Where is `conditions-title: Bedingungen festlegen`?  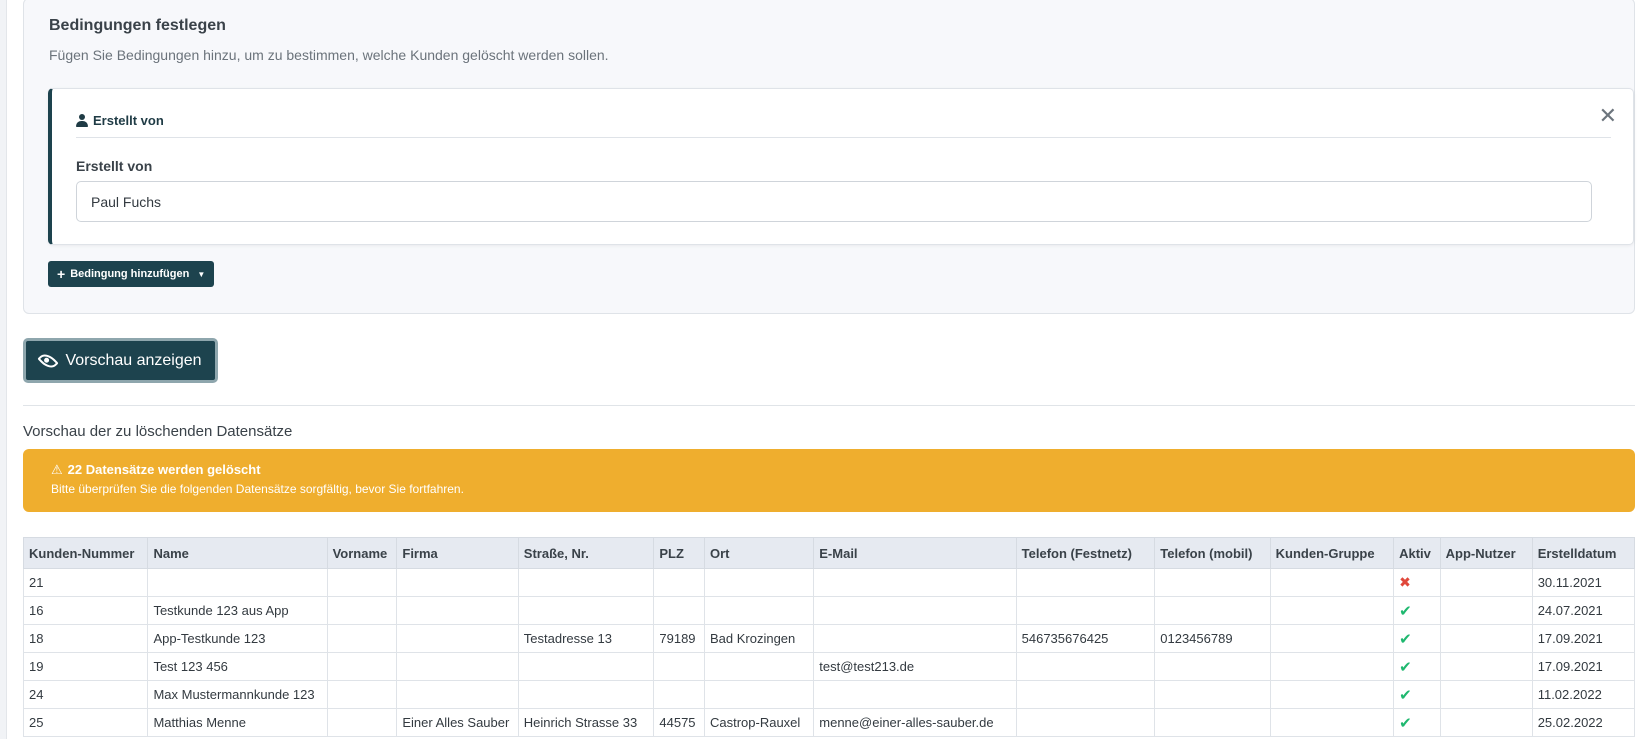 conditions-title: Bedingungen festlegen is located at coordinates (137, 25).